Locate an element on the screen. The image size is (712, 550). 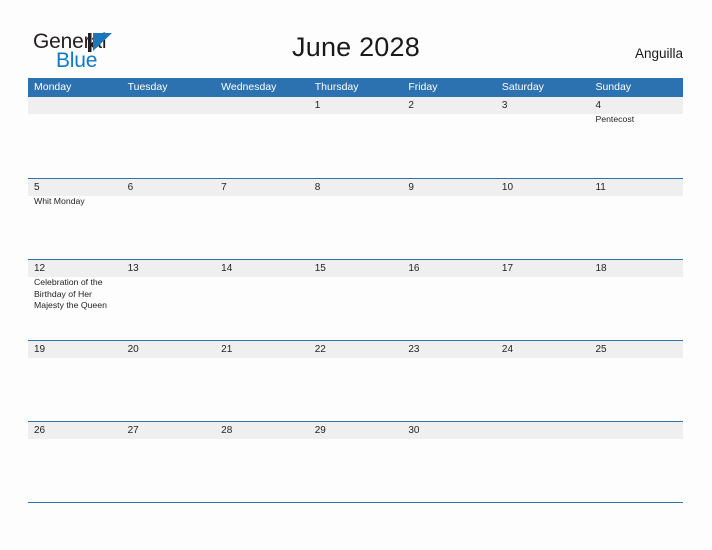
day-cell: 29 is located at coordinates (356, 462).